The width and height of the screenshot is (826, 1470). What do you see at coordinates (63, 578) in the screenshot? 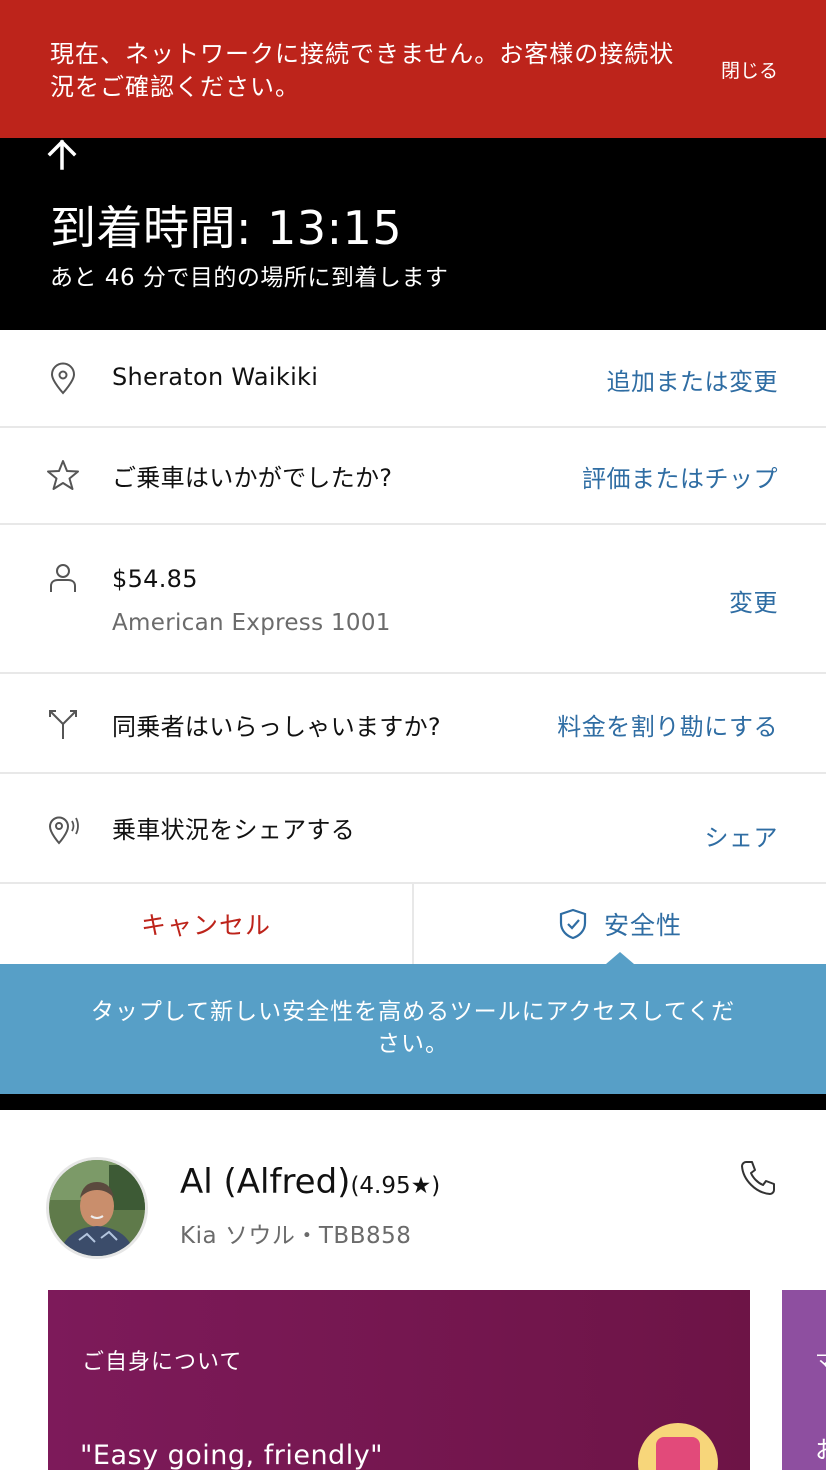
I see `person-icon` at bounding box center [63, 578].